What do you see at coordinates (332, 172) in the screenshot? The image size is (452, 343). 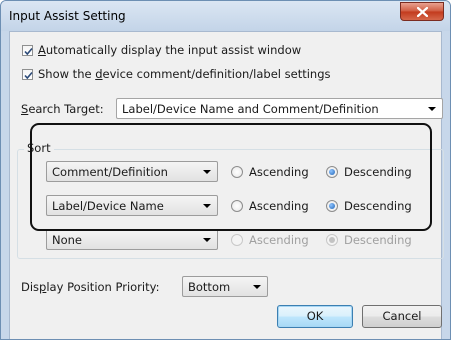 I see `sort-1-descending-radio` at bounding box center [332, 172].